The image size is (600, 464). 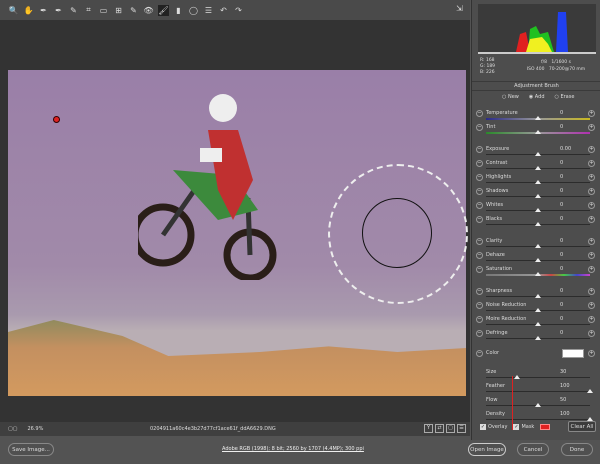 What do you see at coordinates (561, 269) in the screenshot?
I see `saturation-value: 0` at bounding box center [561, 269].